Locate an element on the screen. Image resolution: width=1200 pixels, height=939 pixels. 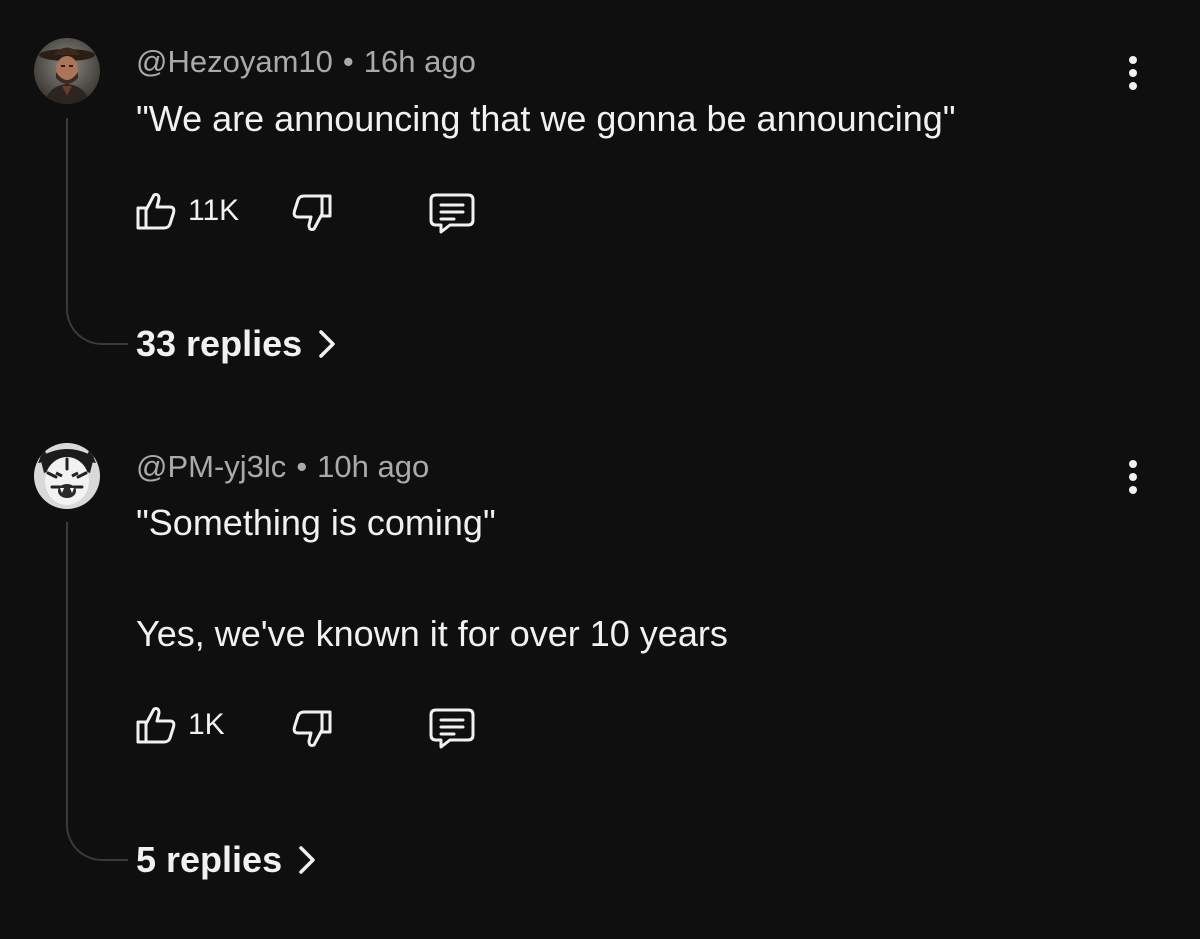
comment-meta: @Hezoyam10 • 16h ago is located at coordinates (306, 61).